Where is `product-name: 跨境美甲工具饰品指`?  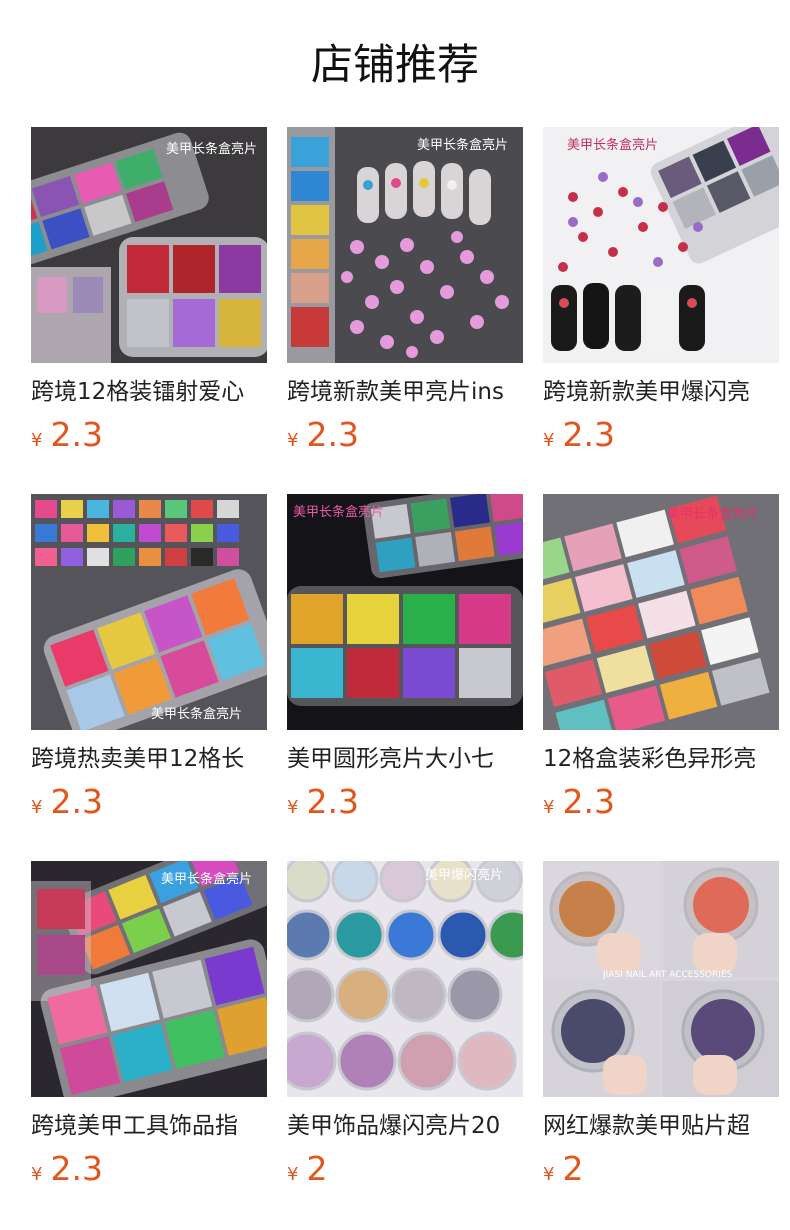
product-name: 跨境美甲工具饰品指 is located at coordinates (149, 1126).